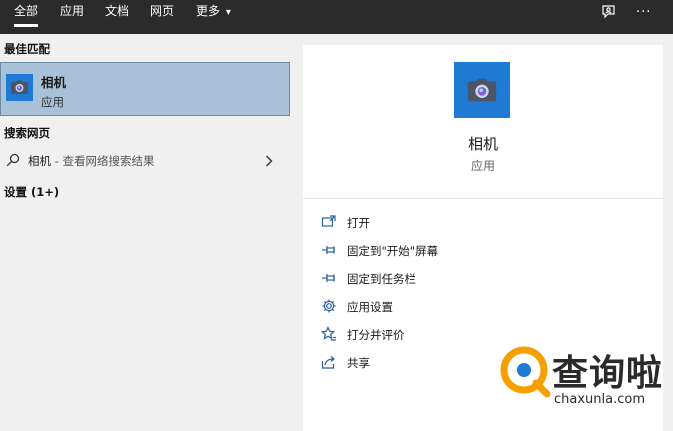 This screenshot has width=673, height=431. I want to click on divider, so click(483, 198).